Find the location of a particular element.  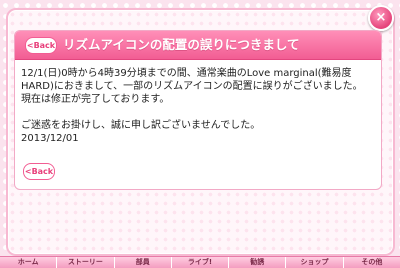

tab-live: ライブ! is located at coordinates (201, 262).